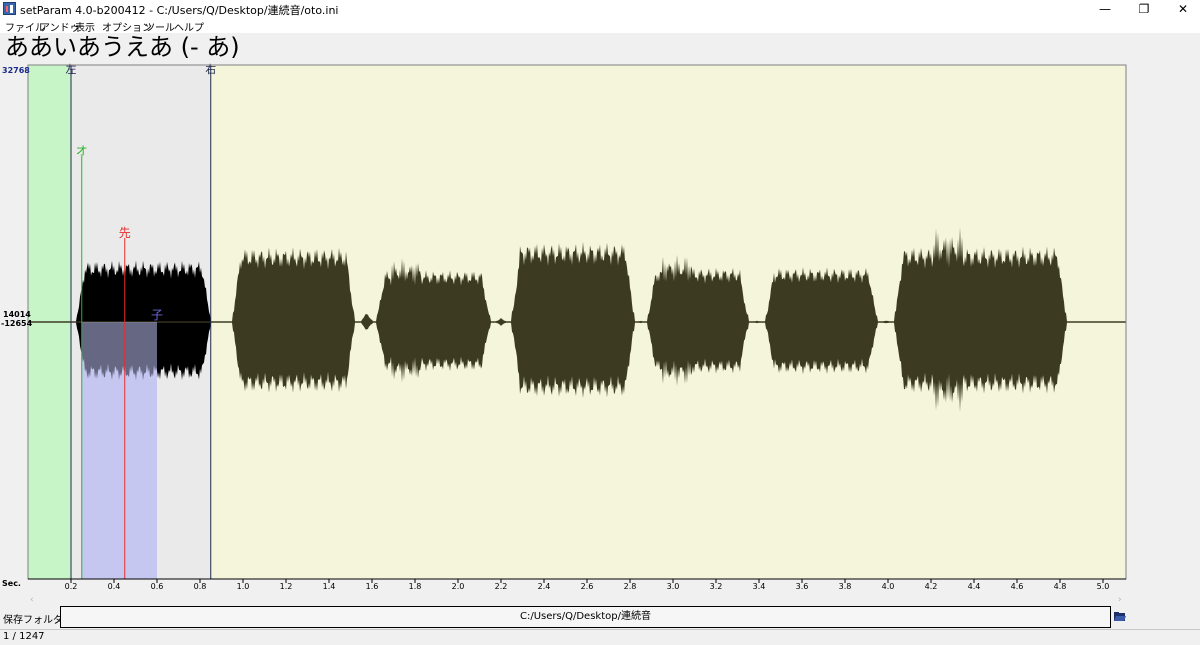 The image size is (1200, 645). What do you see at coordinates (1120, 616) in the screenshot?
I see `folder-open-icon` at bounding box center [1120, 616].